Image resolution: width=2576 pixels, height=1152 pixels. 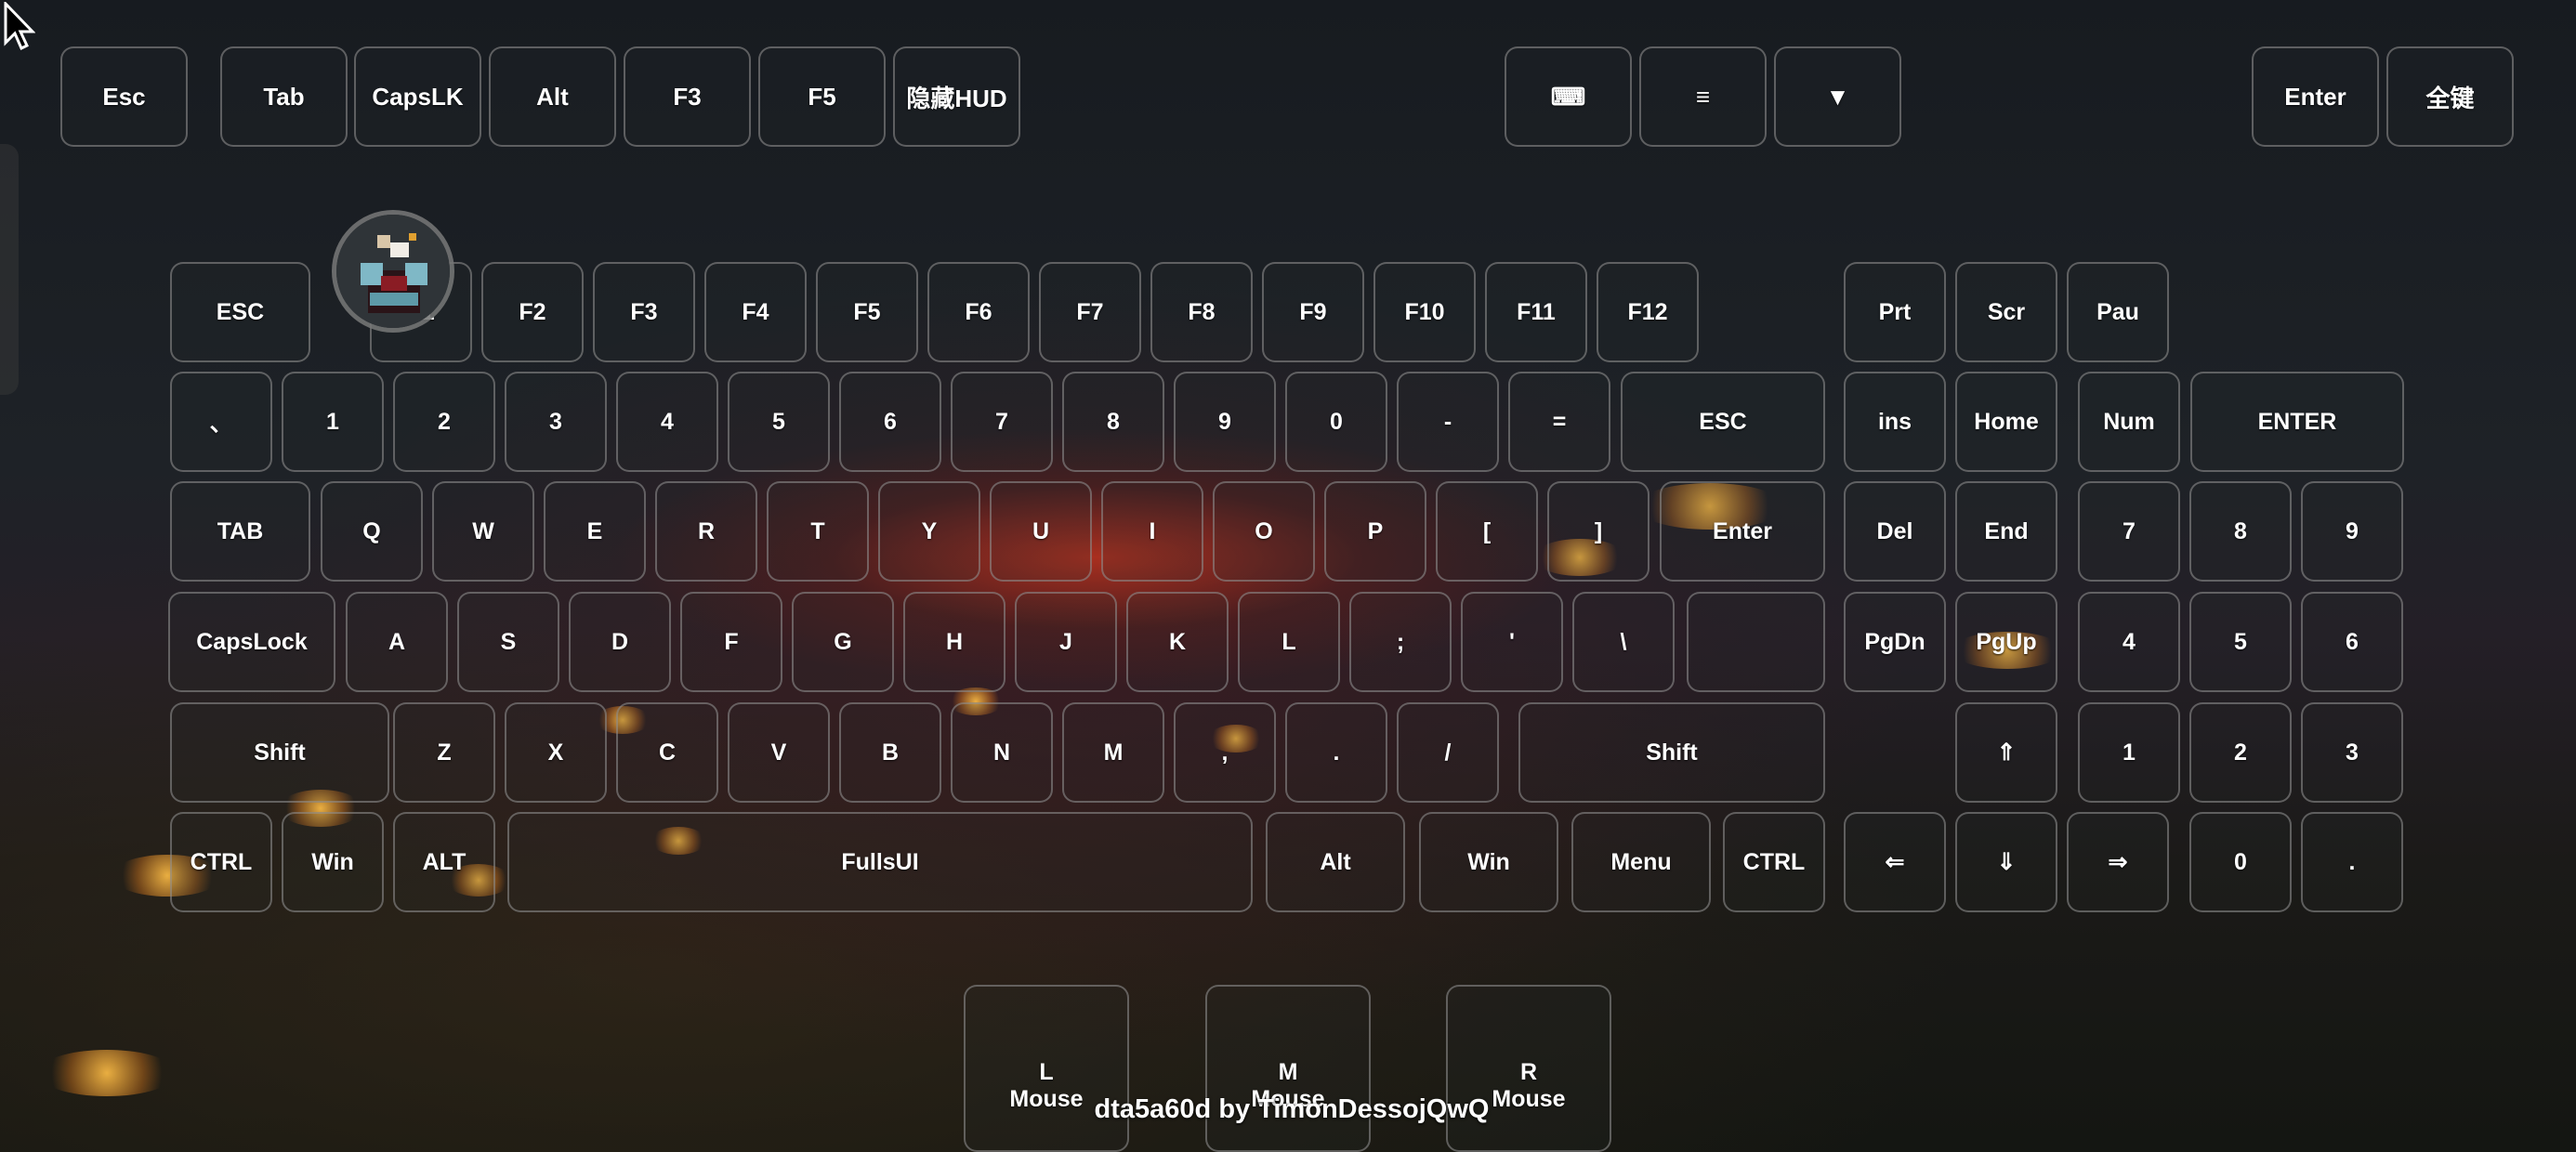 What do you see at coordinates (1041, 531) in the screenshot?
I see `key-u: U` at bounding box center [1041, 531].